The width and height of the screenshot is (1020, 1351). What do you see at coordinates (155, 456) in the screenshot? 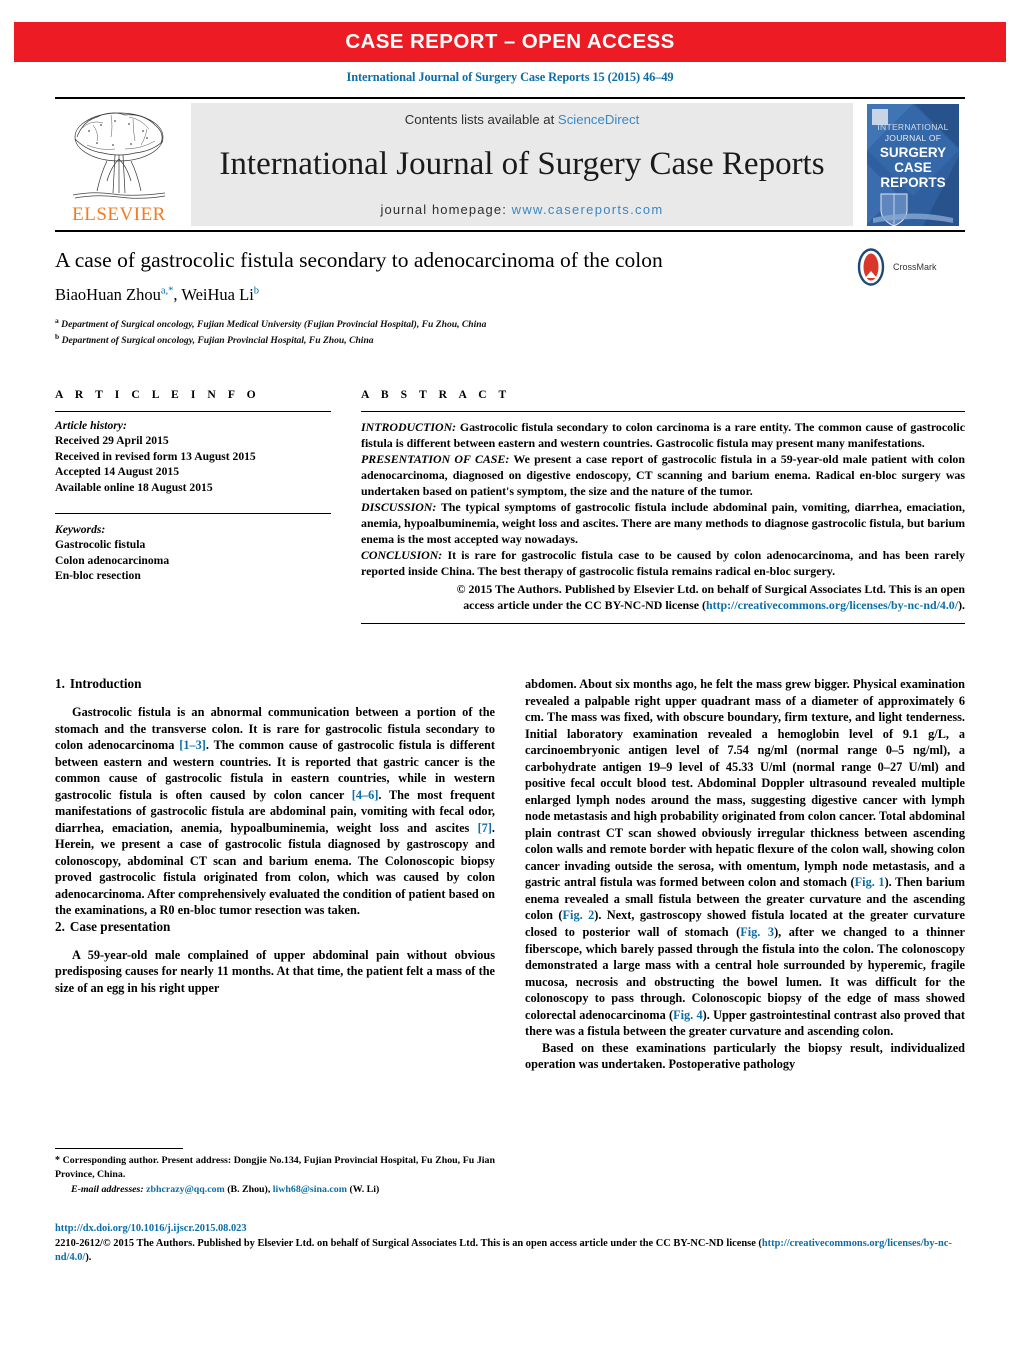
I see `history-item-1: Received in revised form 13 August 2015` at bounding box center [155, 456].